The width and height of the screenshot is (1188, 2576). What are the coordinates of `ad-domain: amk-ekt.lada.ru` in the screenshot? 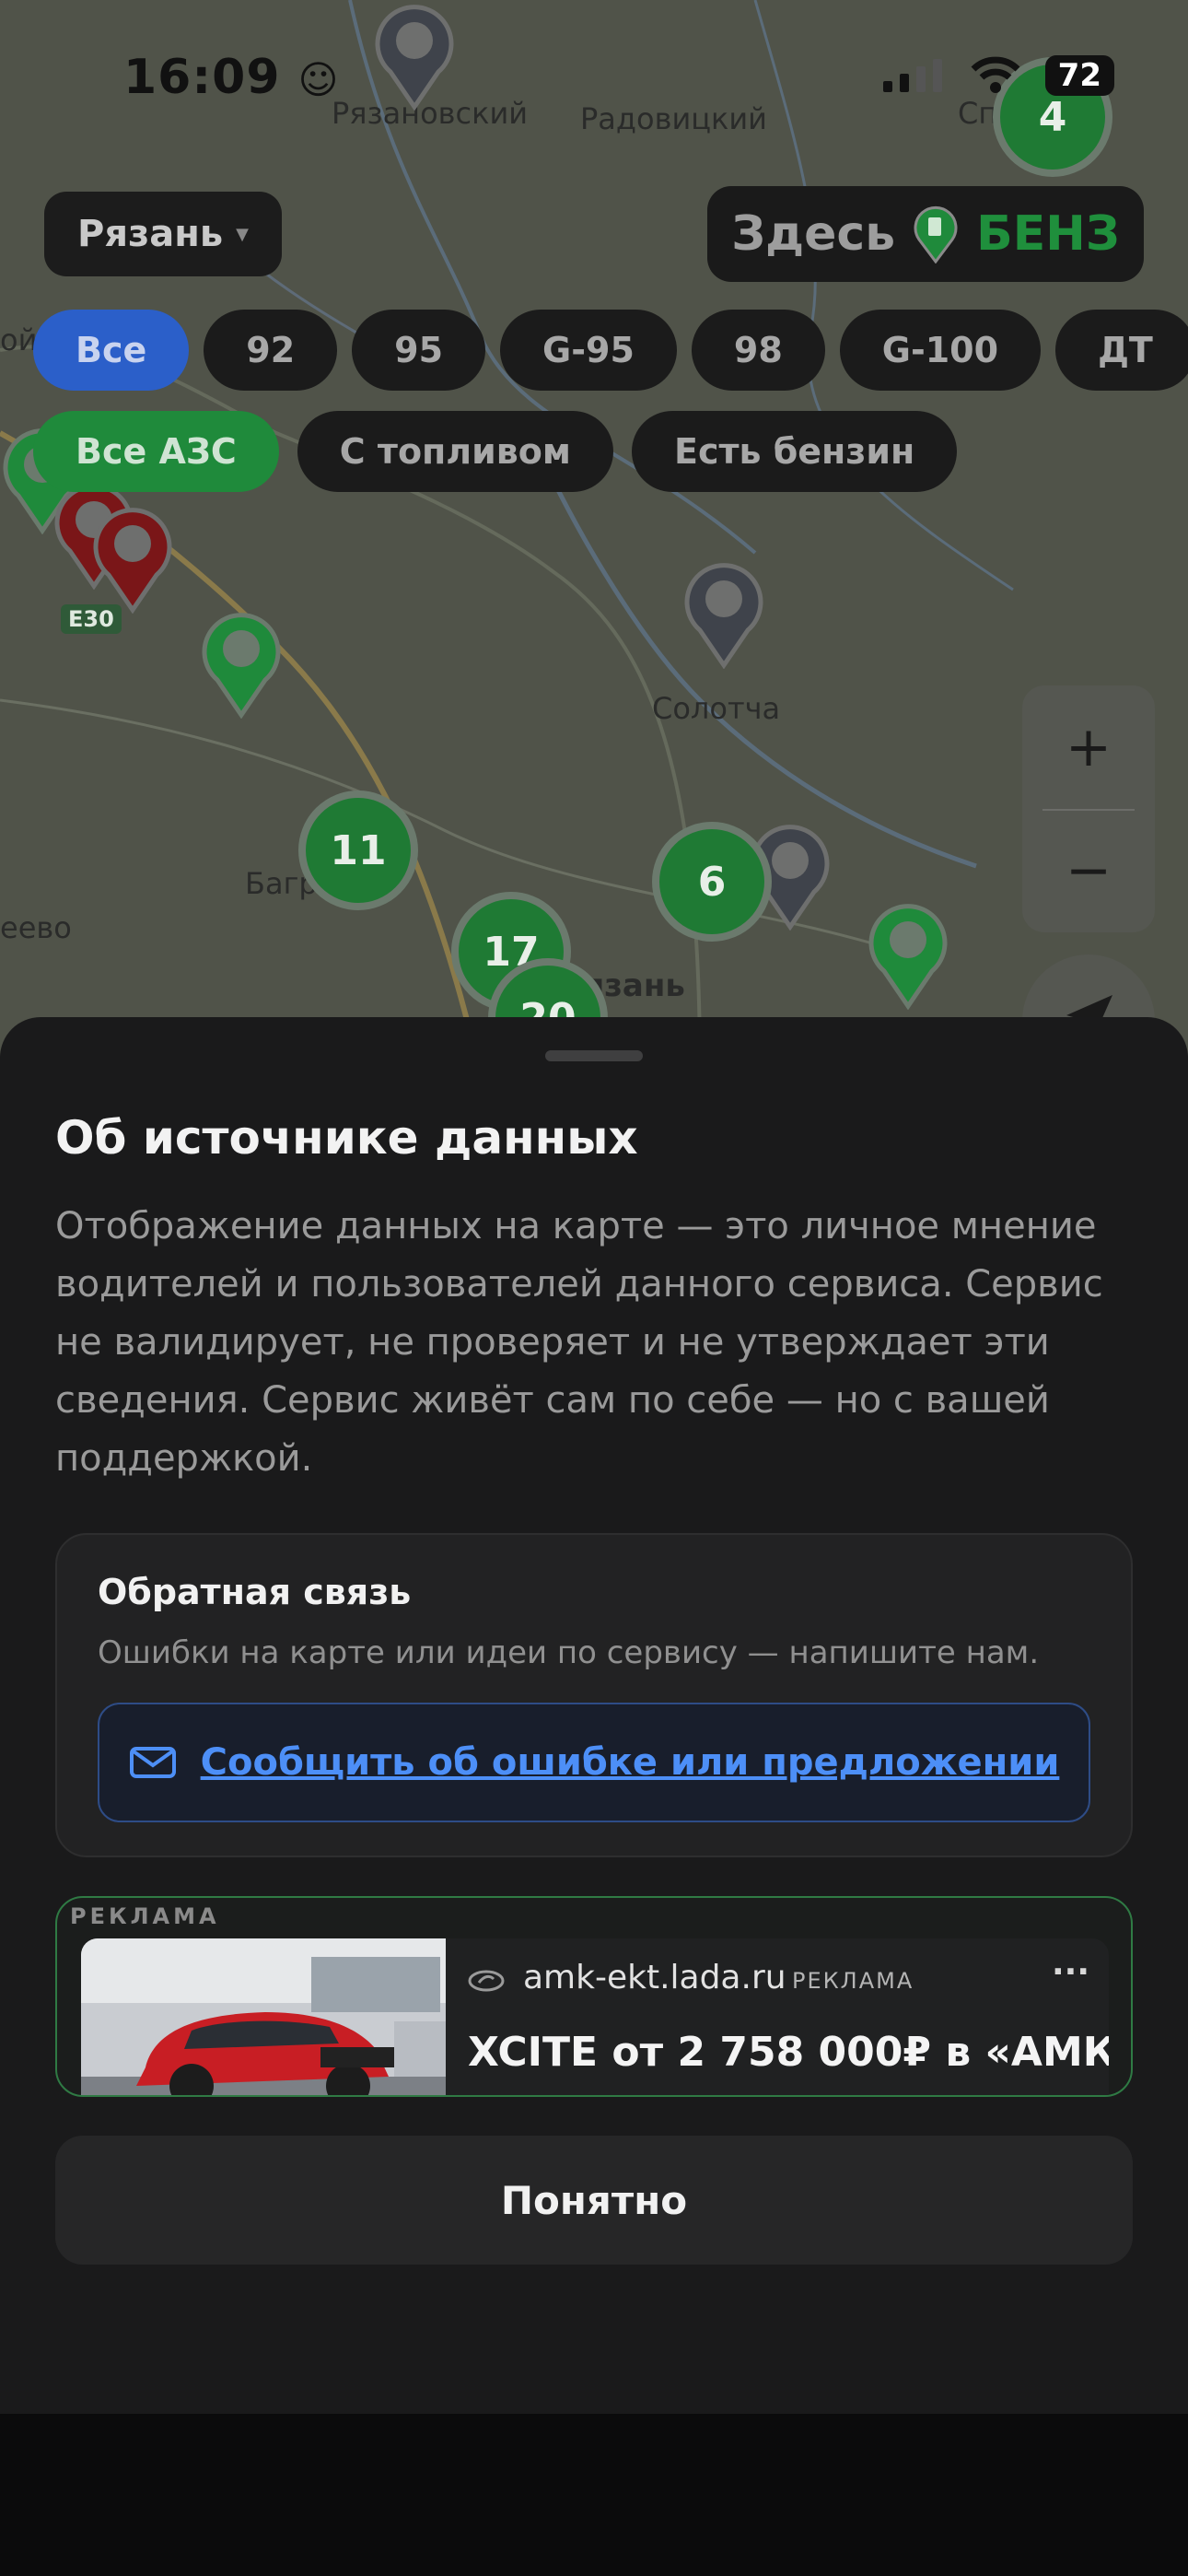 It's located at (654, 1978).